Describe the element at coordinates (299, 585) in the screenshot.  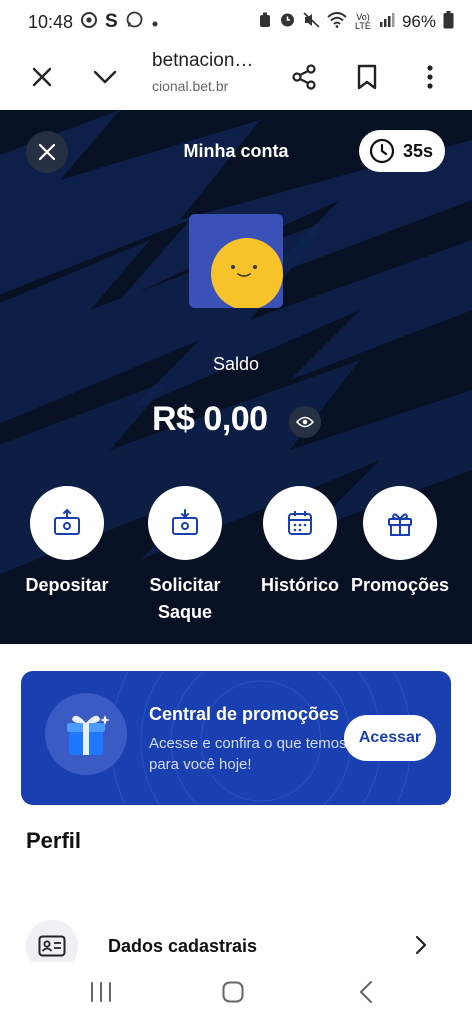
I see `history-label: Histórico` at that location.